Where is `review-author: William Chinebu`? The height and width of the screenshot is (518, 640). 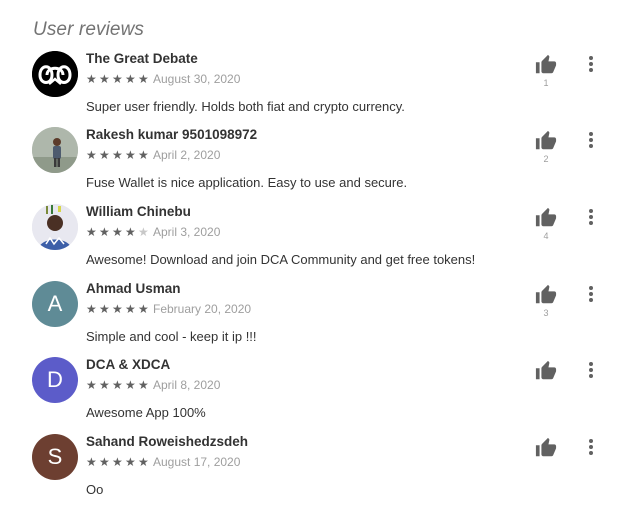 review-author: William Chinebu is located at coordinates (138, 211).